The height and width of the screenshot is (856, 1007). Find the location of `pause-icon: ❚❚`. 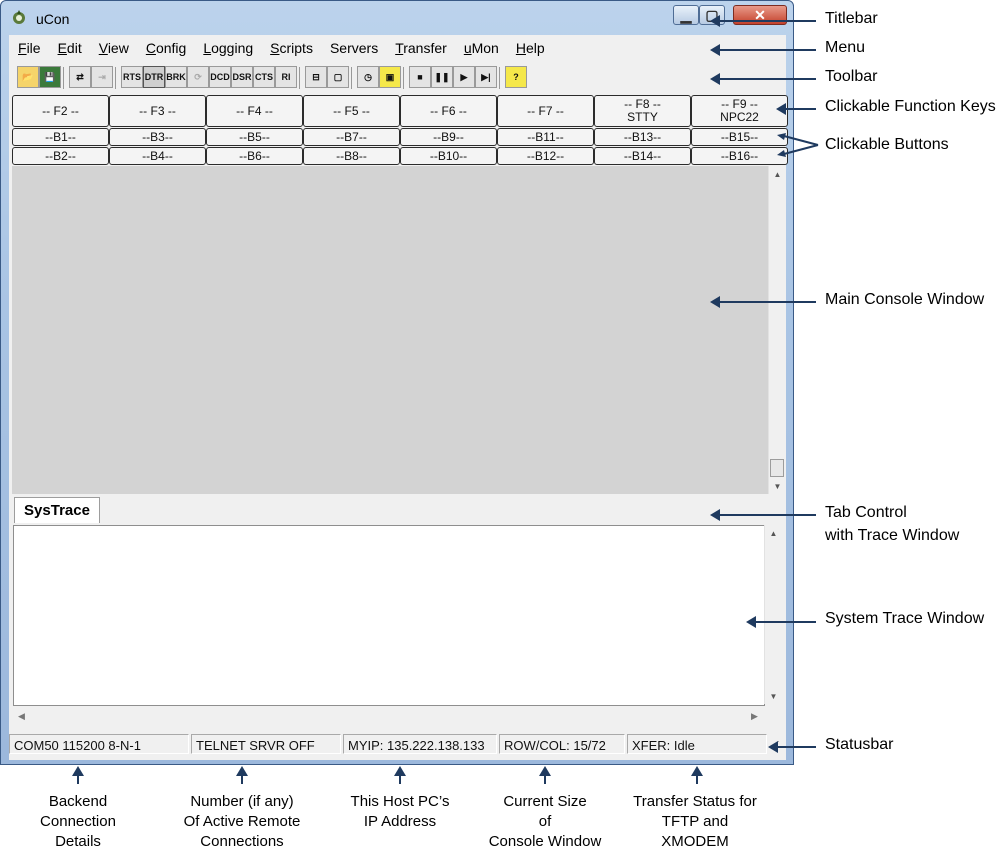

pause-icon: ❚❚ is located at coordinates (442, 77).